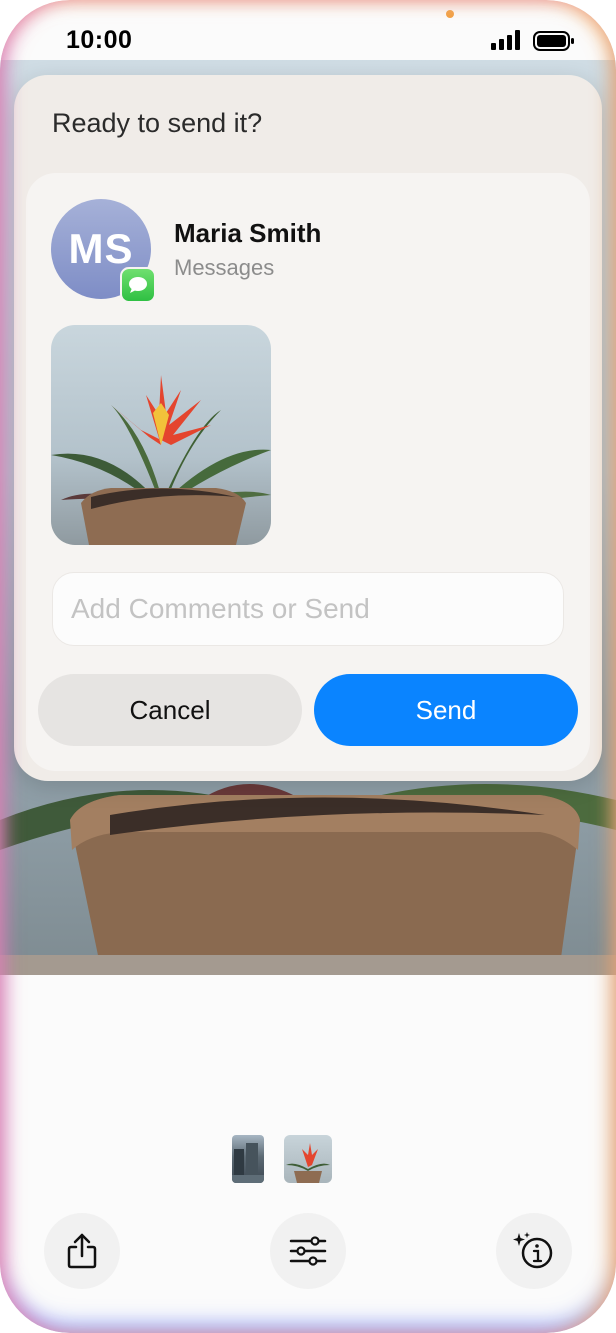 Image resolution: width=616 pixels, height=1333 pixels. I want to click on contact-app-label: Messages, so click(224, 267).